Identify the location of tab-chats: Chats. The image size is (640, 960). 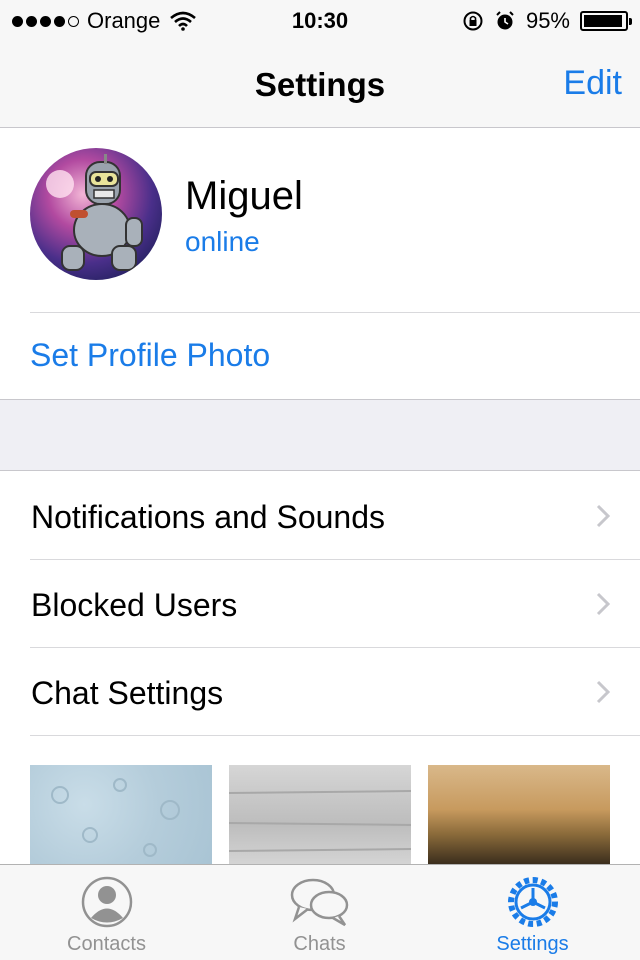
(319, 912).